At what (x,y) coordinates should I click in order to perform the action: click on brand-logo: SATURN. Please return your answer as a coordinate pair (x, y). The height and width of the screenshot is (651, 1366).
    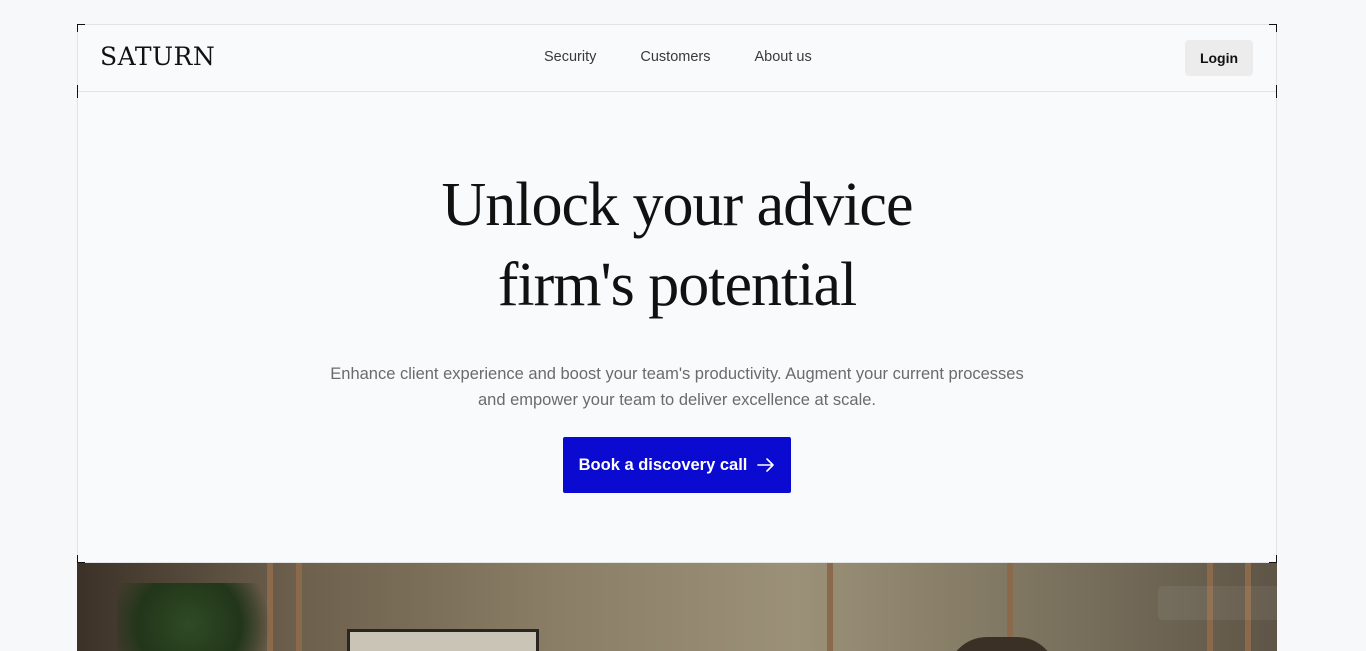
    Looking at the image, I should click on (157, 56).